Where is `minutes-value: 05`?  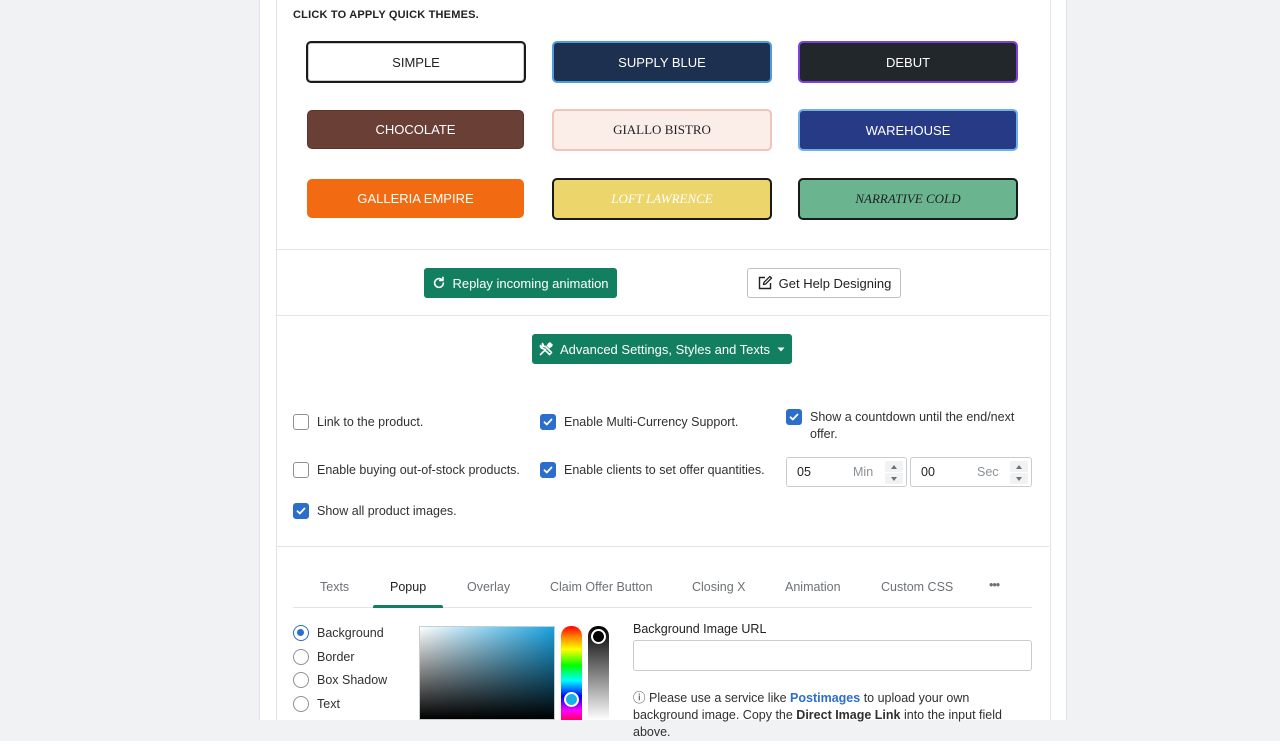 minutes-value: 05 is located at coordinates (804, 472).